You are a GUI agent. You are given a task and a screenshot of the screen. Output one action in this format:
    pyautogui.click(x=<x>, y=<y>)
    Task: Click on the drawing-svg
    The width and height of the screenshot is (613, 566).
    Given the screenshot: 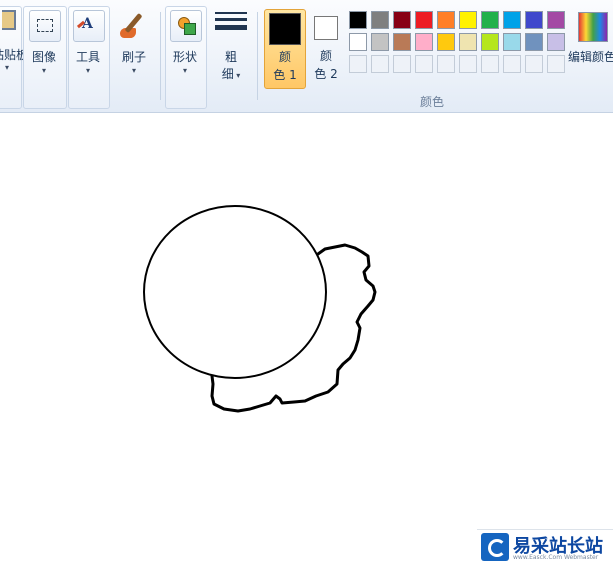 What is the action you would take?
    pyautogui.click(x=260, y=309)
    